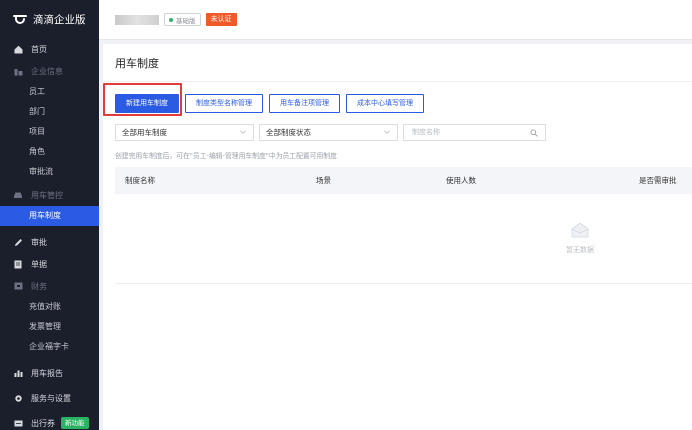  What do you see at coordinates (20, 19) in the screenshot?
I see `didi-logo-icon` at bounding box center [20, 19].